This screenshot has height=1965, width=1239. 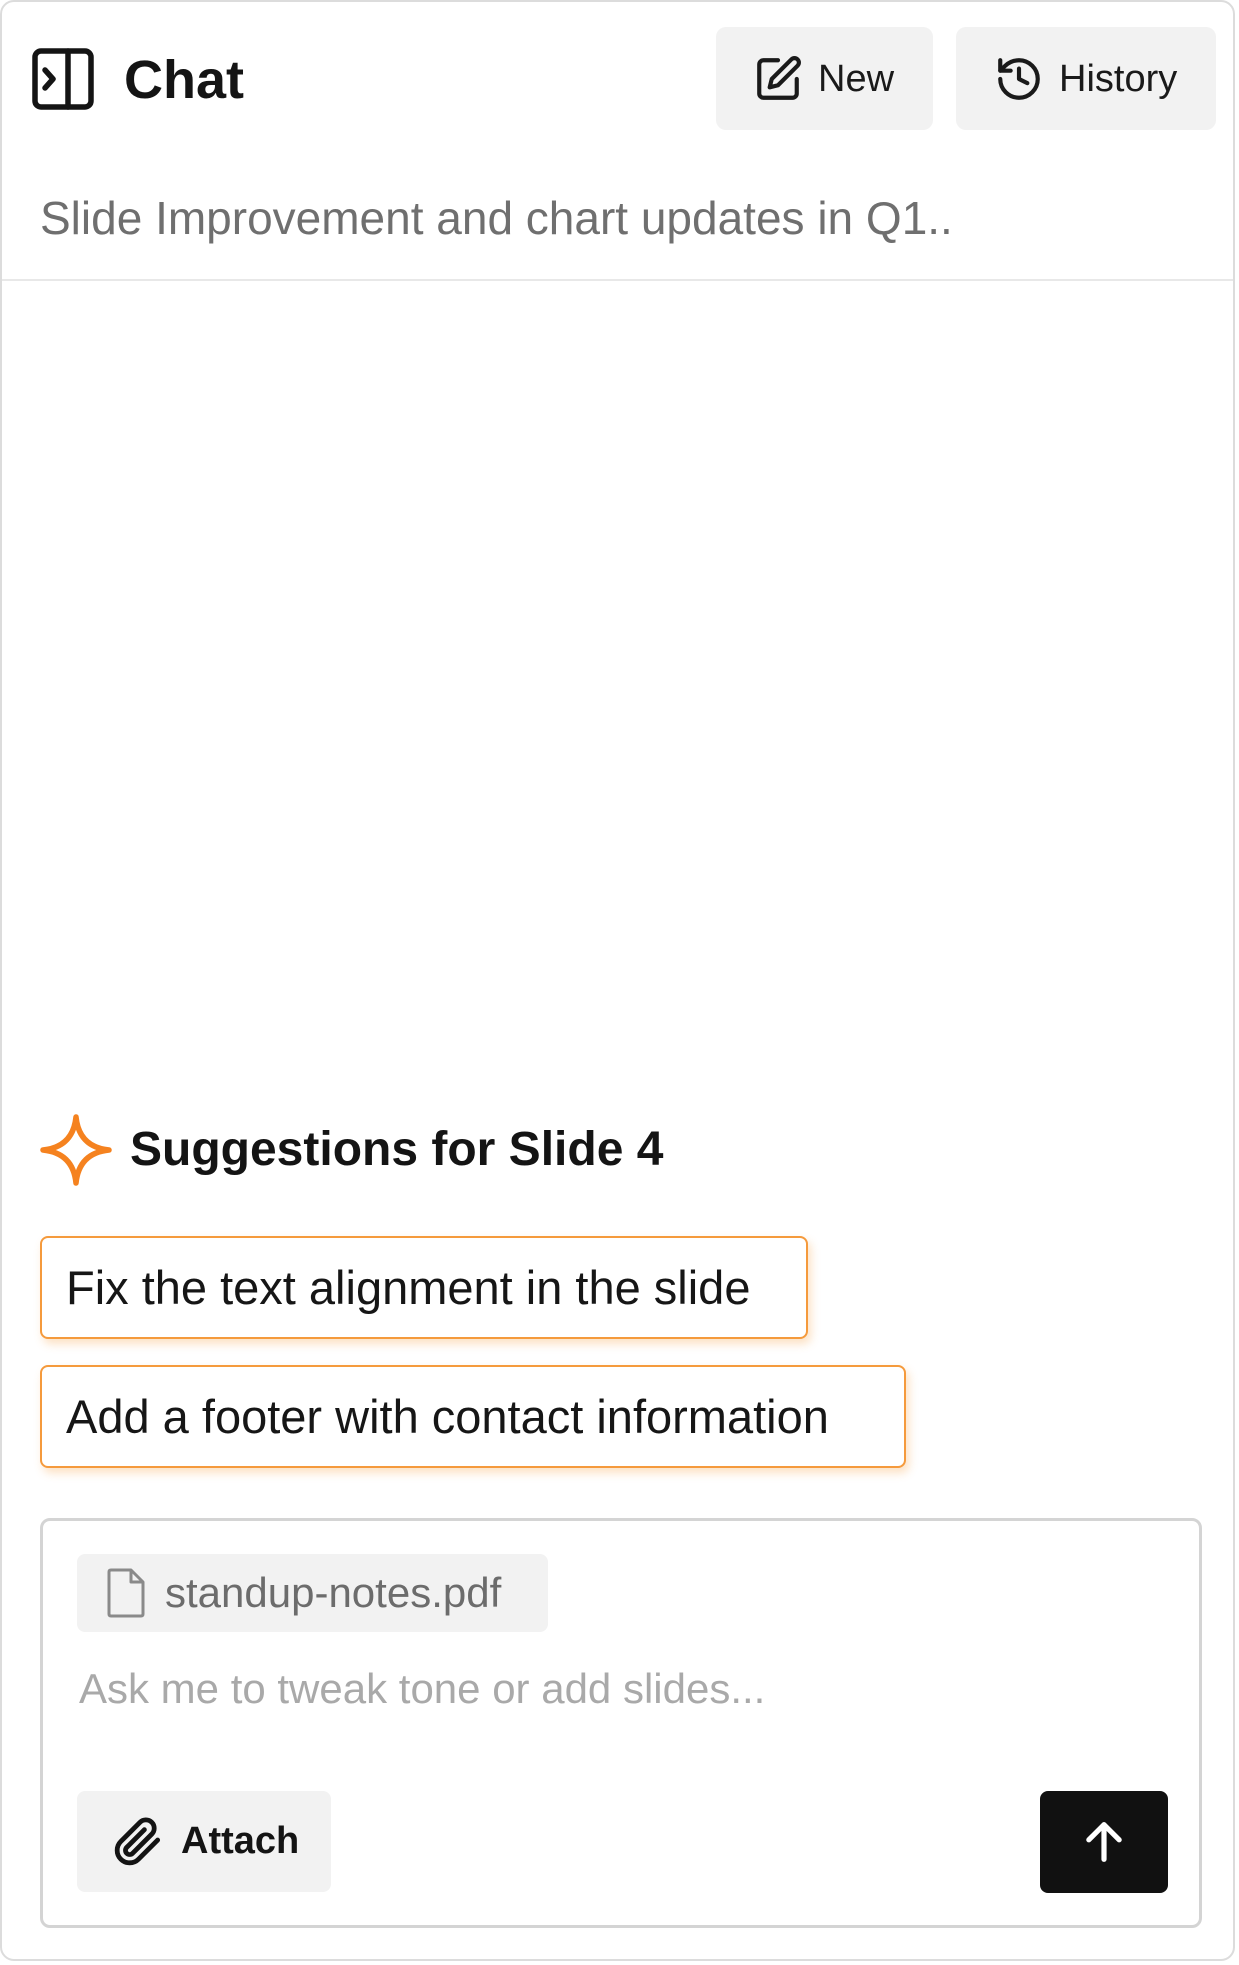 I want to click on sparkle-icon, so click(x=76, y=1150).